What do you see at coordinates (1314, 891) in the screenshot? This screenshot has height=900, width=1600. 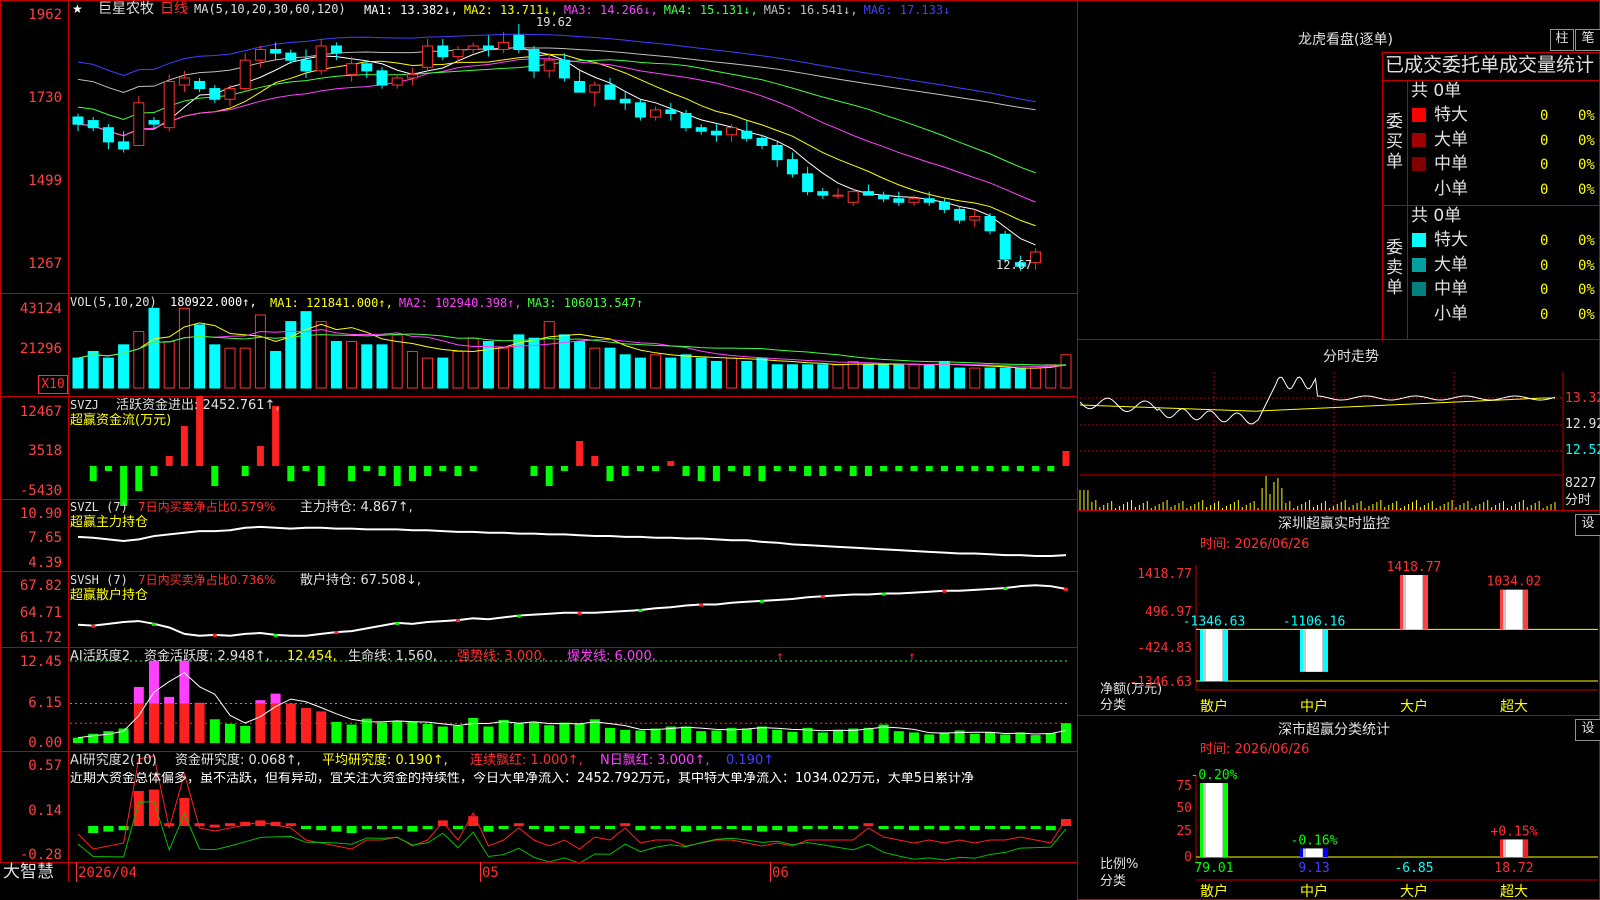 I see `szc-category-label: 中户` at bounding box center [1314, 891].